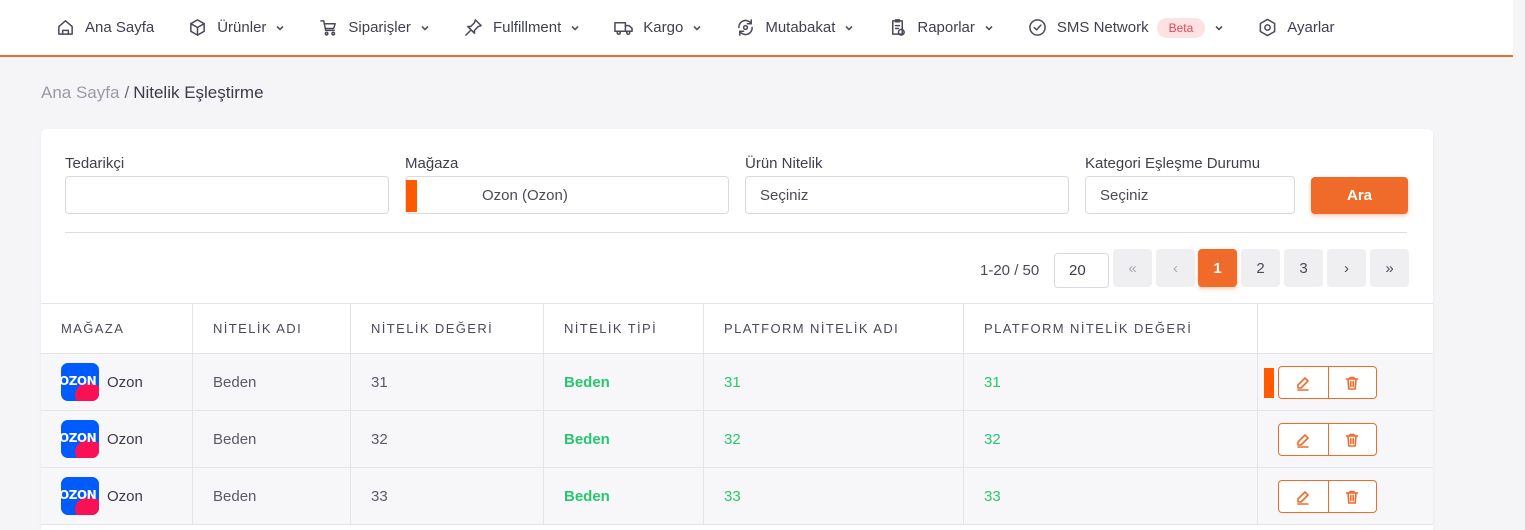 The image size is (1525, 530). I want to click on nav-item-sms-network: SMS Network Beta, so click(1126, 28).